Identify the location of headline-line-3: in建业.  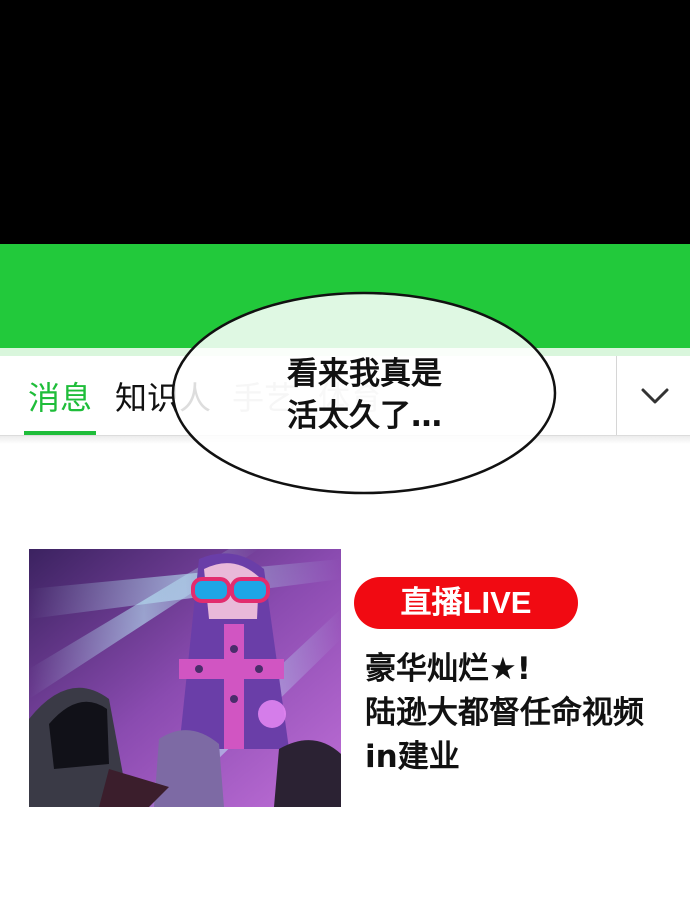
(412, 757).